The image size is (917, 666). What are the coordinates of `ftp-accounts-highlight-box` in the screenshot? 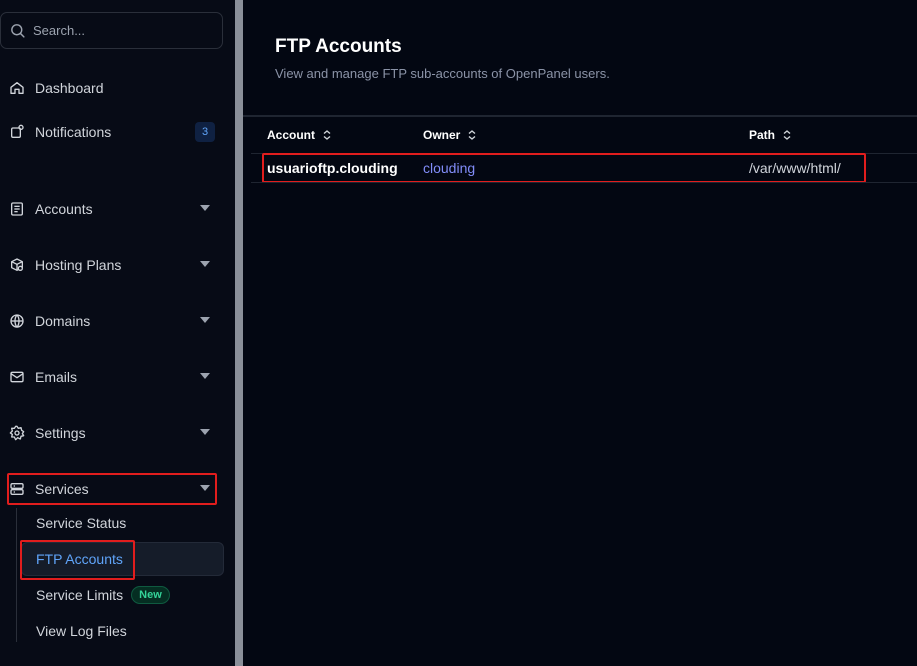 It's located at (77, 560).